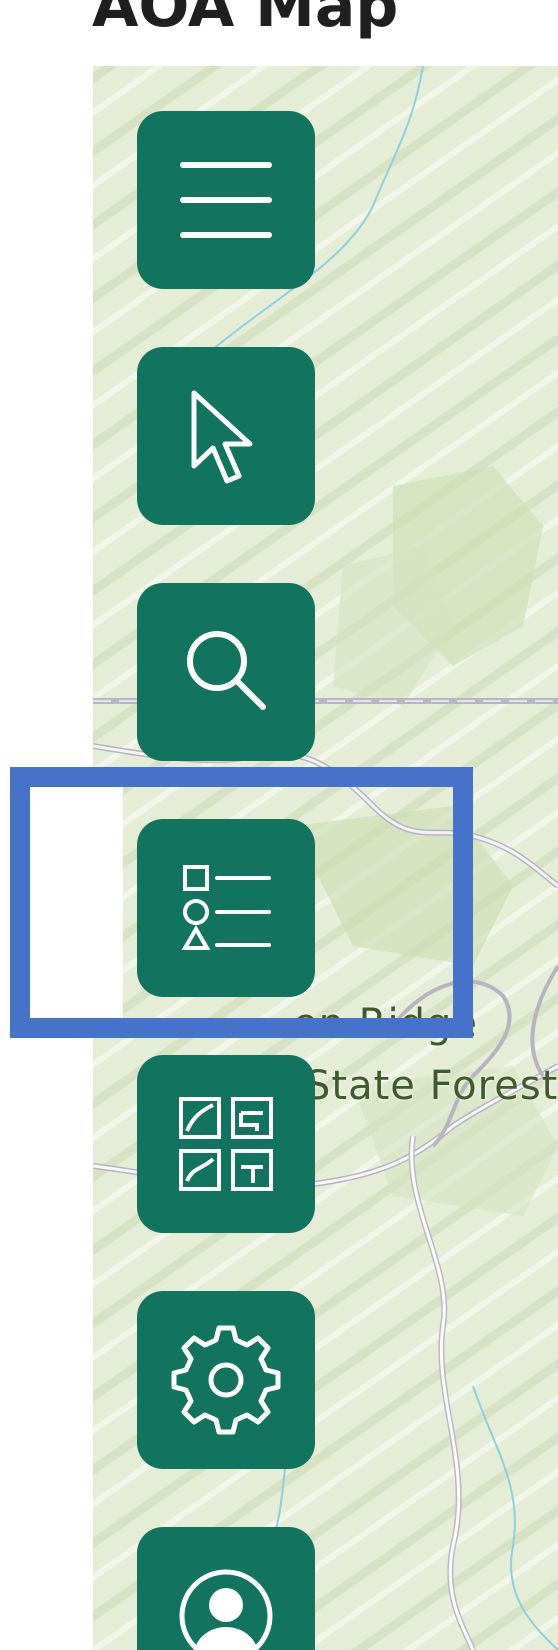 The height and width of the screenshot is (1650, 558). I want to click on map-place-label-line2: State Forest, so click(431, 1086).